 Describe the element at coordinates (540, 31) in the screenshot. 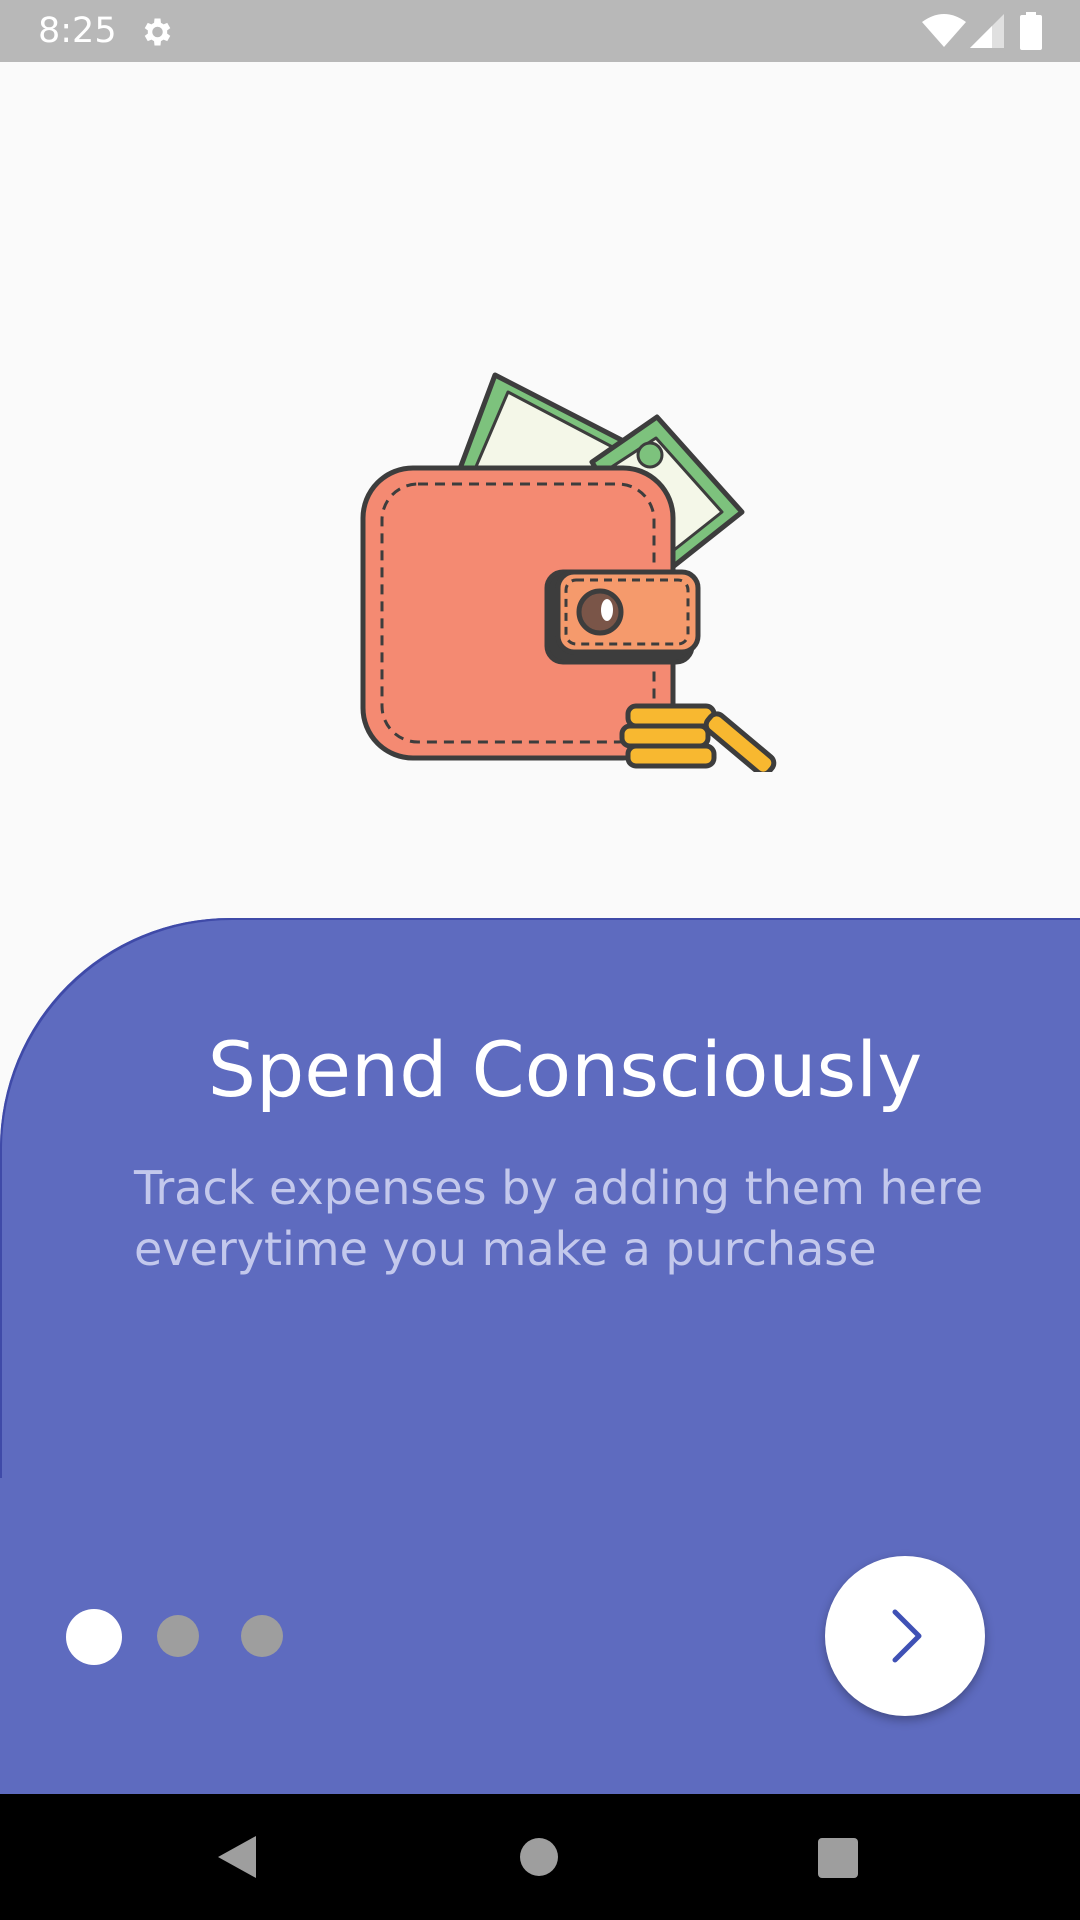

I see `status-bar: 8:25` at that location.